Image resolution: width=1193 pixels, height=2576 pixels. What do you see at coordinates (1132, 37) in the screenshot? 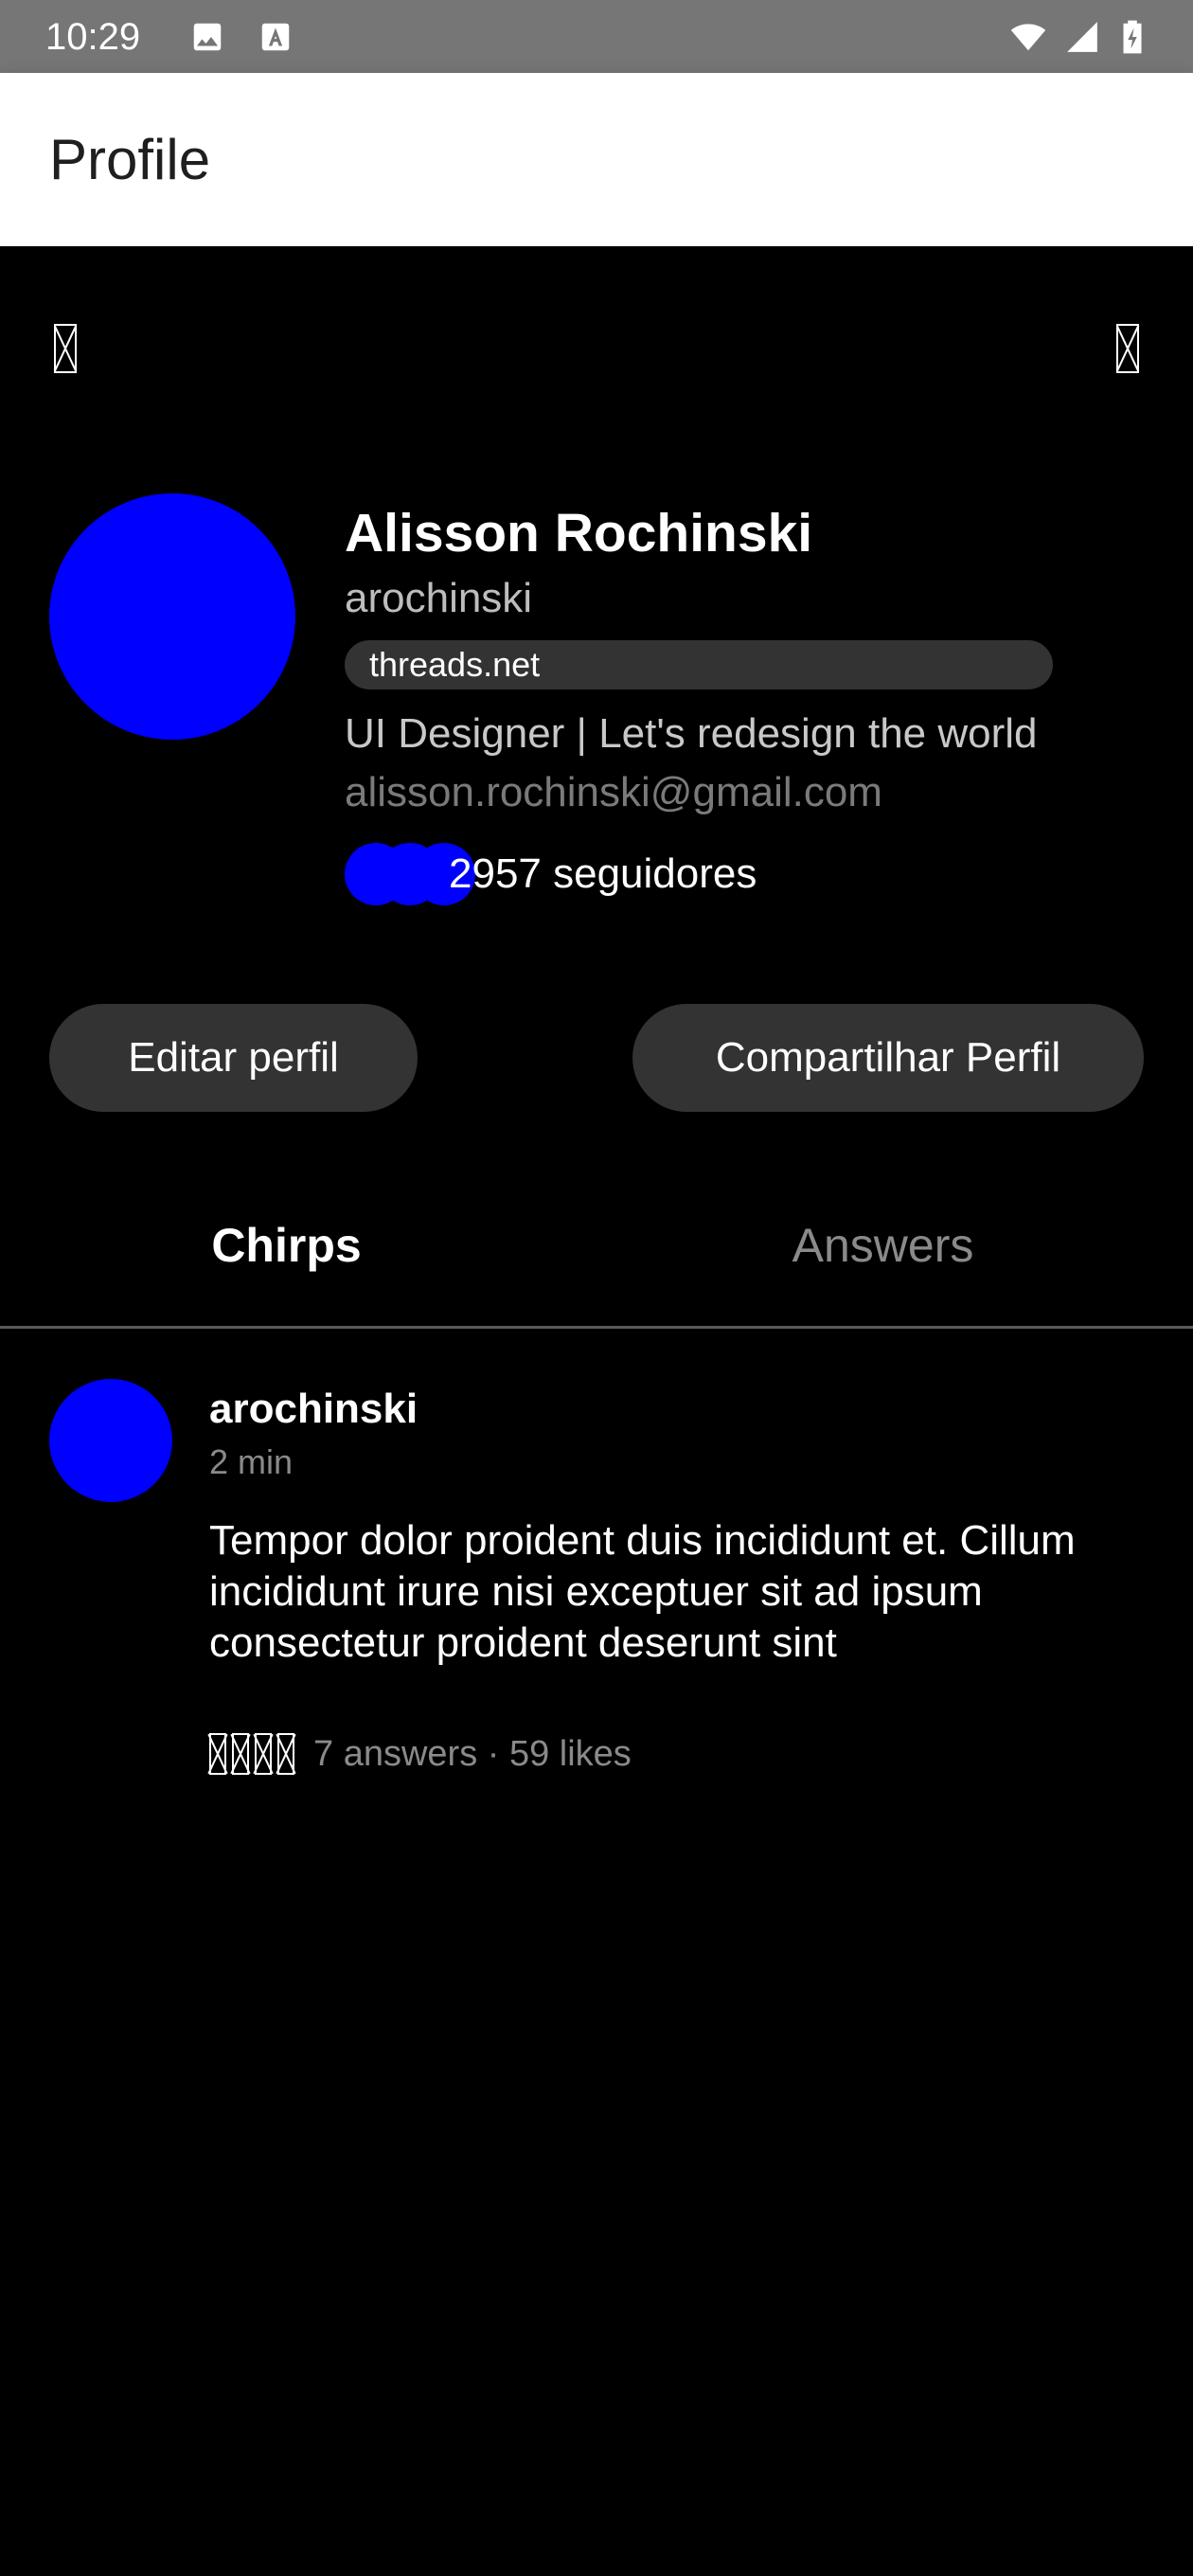
I see `battery-charging-icon` at bounding box center [1132, 37].